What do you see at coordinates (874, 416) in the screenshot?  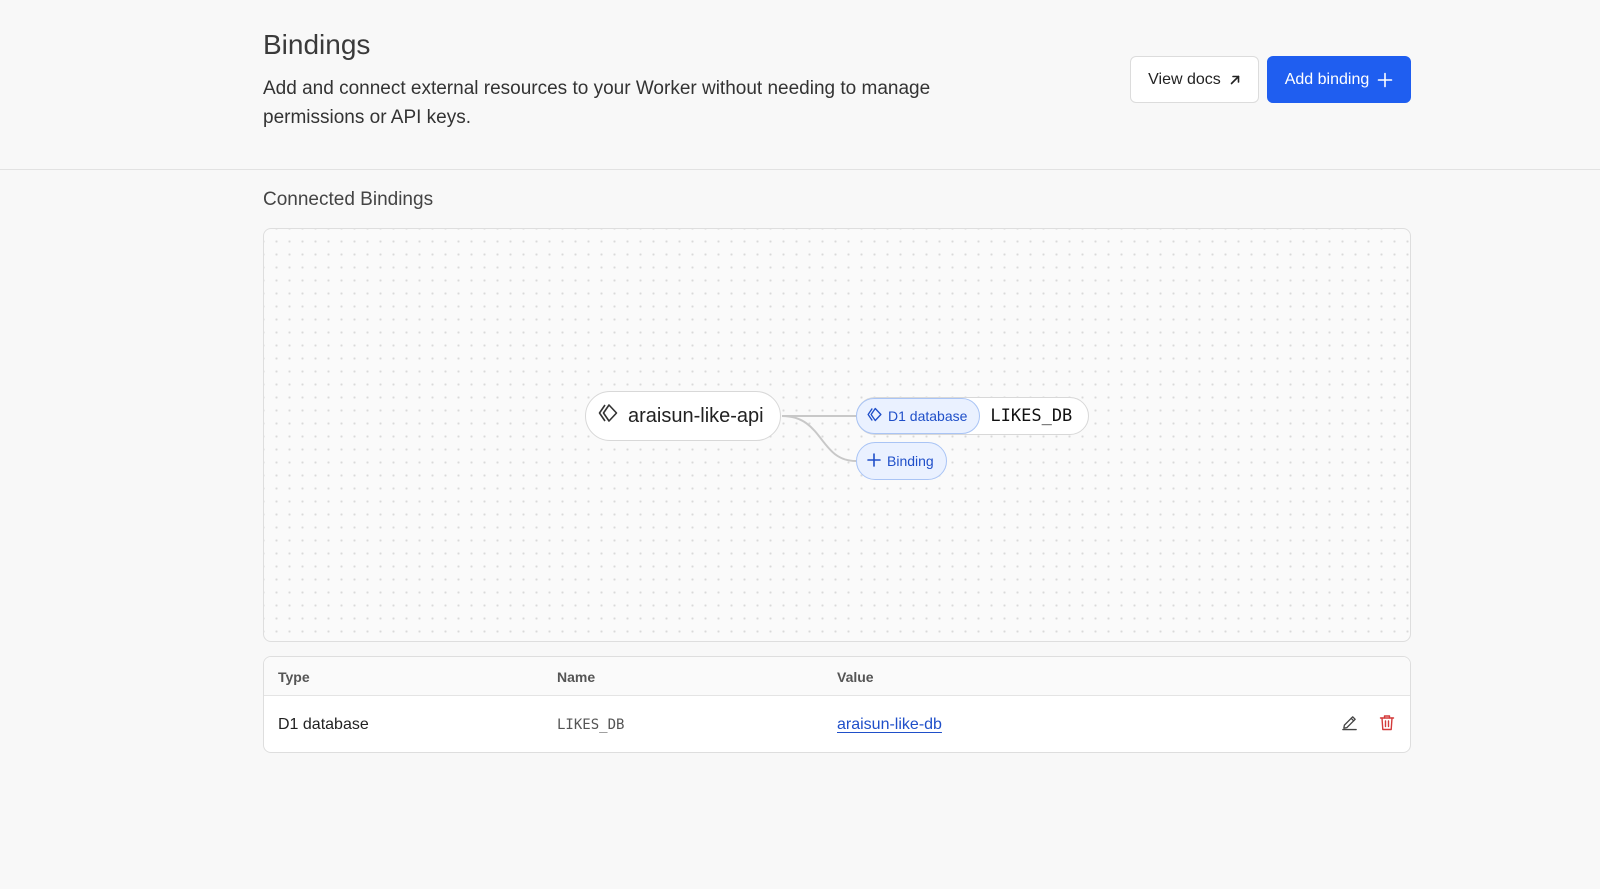 I see `d1-database-icon` at bounding box center [874, 416].